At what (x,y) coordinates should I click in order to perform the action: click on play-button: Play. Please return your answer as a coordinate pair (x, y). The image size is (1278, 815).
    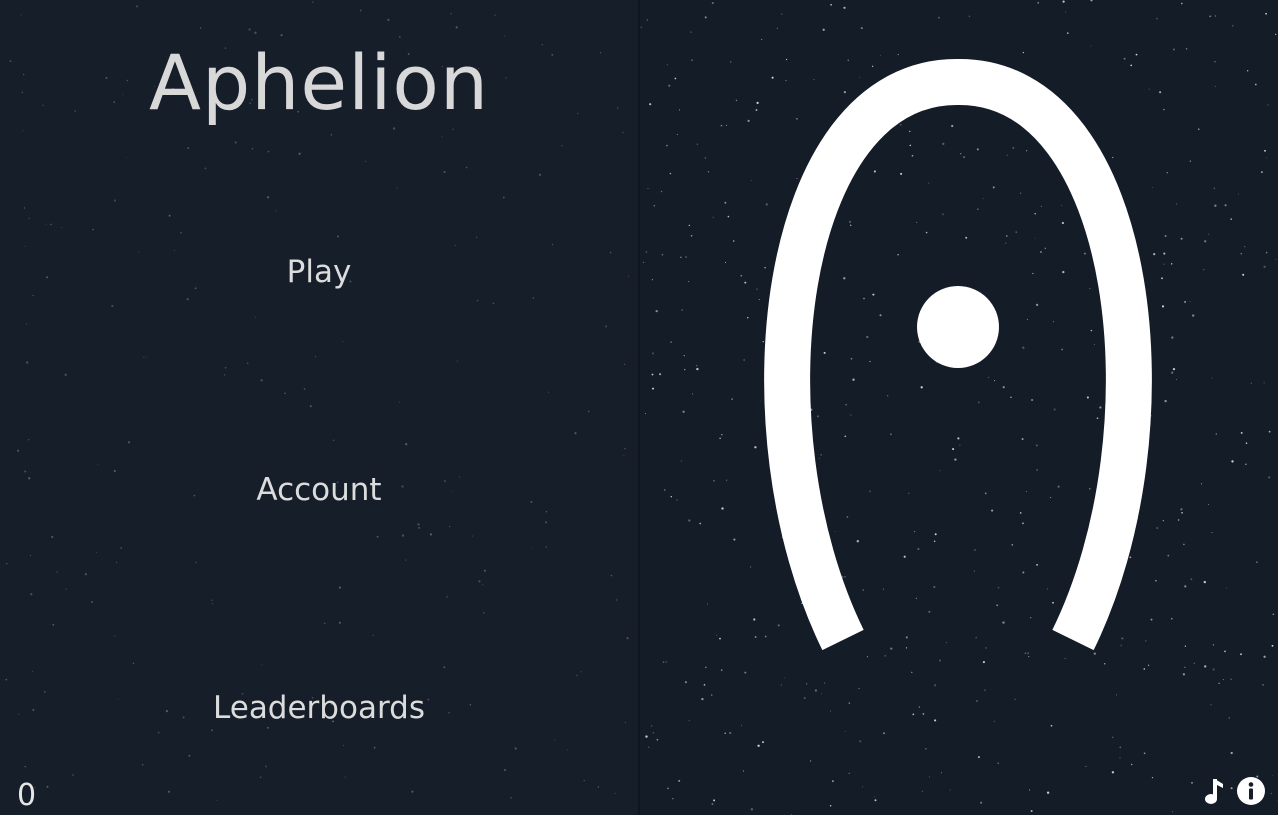
    Looking at the image, I should click on (319, 272).